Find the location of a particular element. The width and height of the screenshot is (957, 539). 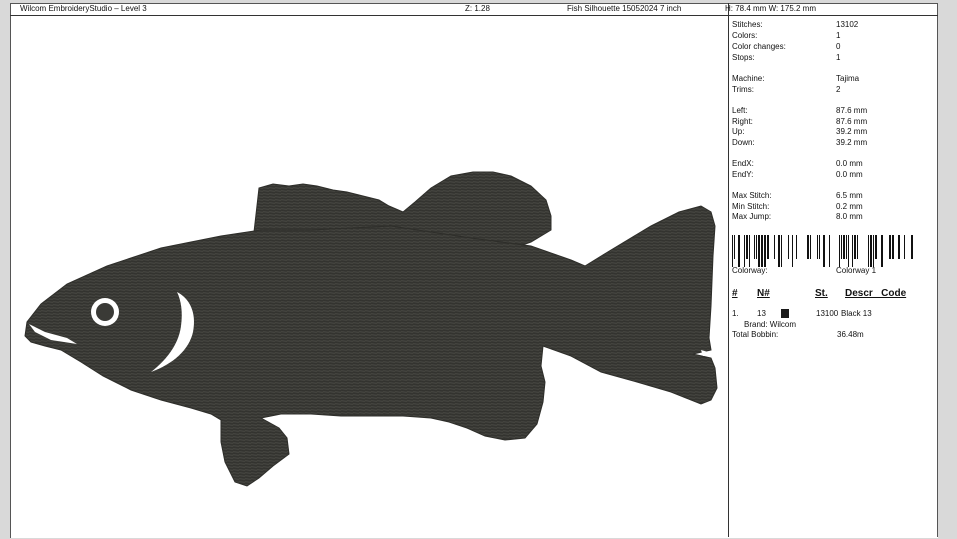

stat-label: Max Stitch: is located at coordinates (752, 195).